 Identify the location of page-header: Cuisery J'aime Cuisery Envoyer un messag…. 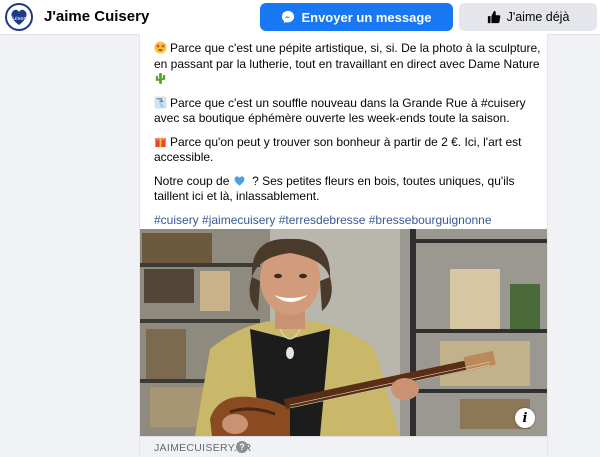
(300, 17).